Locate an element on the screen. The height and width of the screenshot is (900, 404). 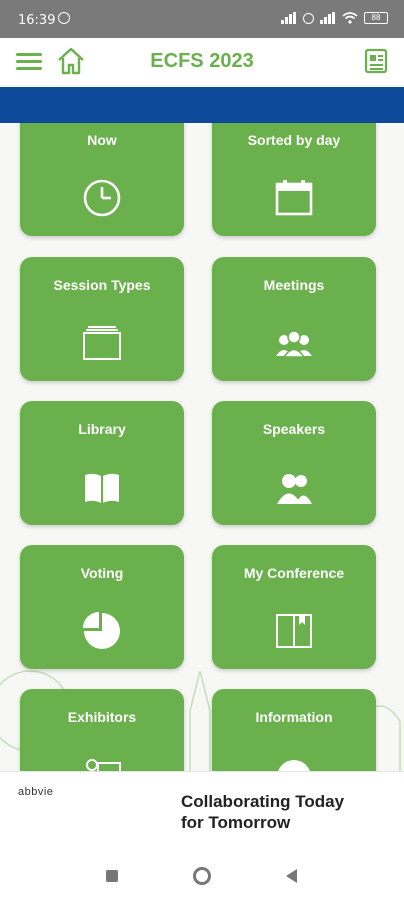
tile-speakers: Speakers is located at coordinates (294, 463).